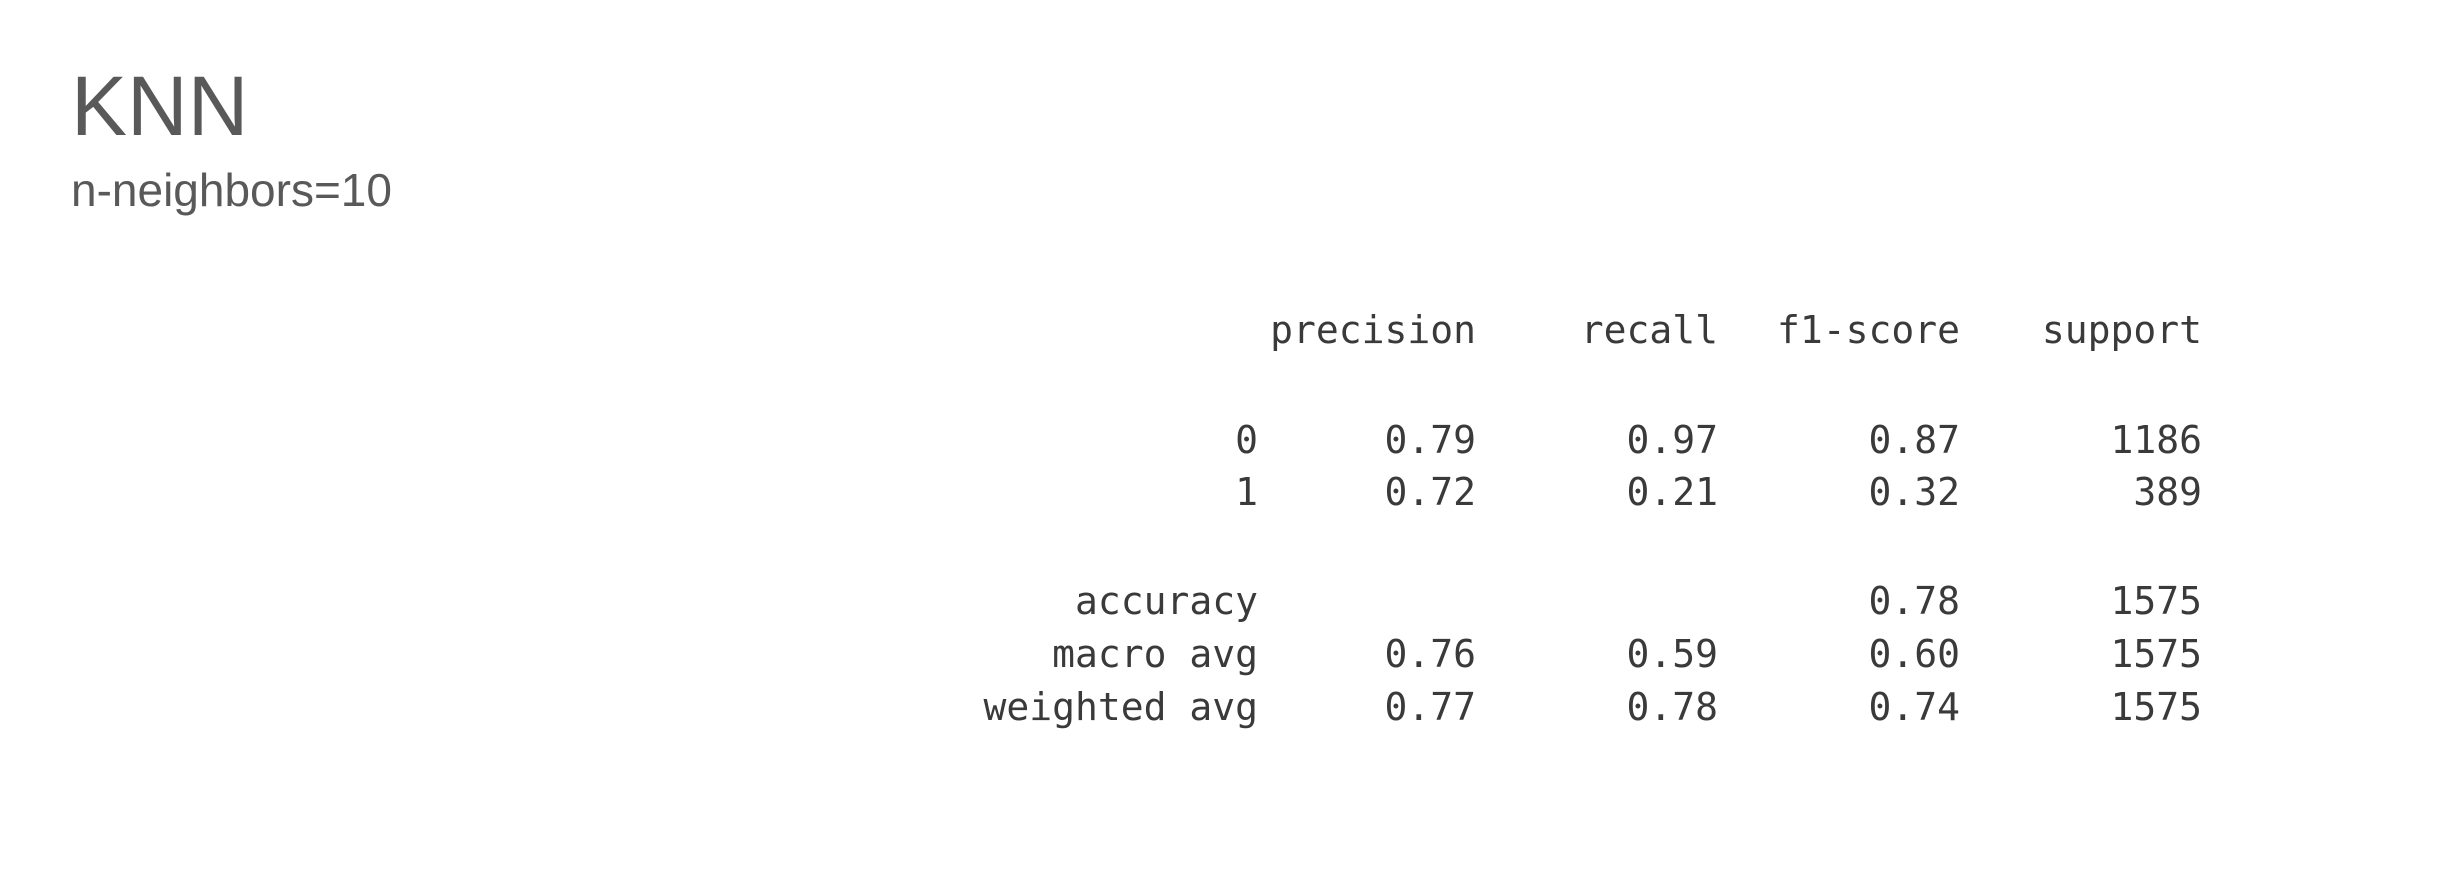 This screenshot has height=885, width=2458. Describe the element at coordinates (1672, 440) in the screenshot. I see `cell-recall: 0.97` at that location.